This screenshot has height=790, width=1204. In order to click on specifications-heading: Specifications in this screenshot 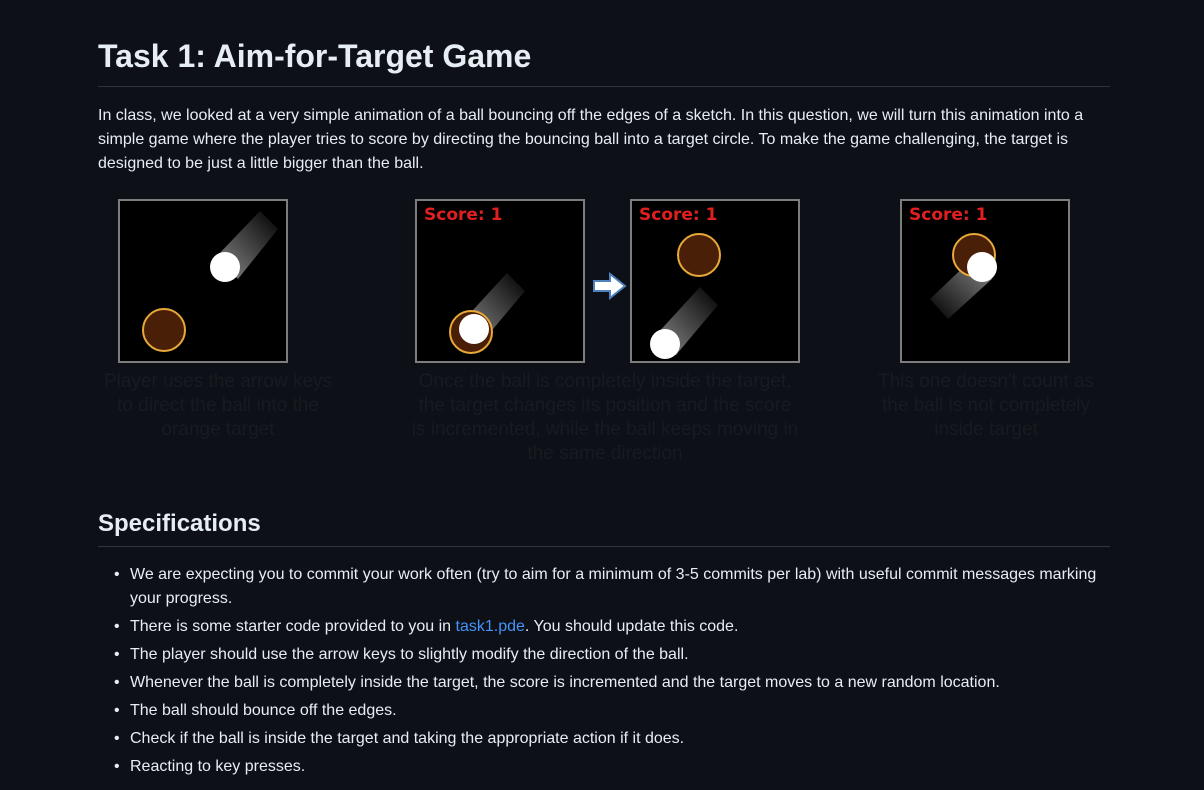, I will do `click(179, 523)`.